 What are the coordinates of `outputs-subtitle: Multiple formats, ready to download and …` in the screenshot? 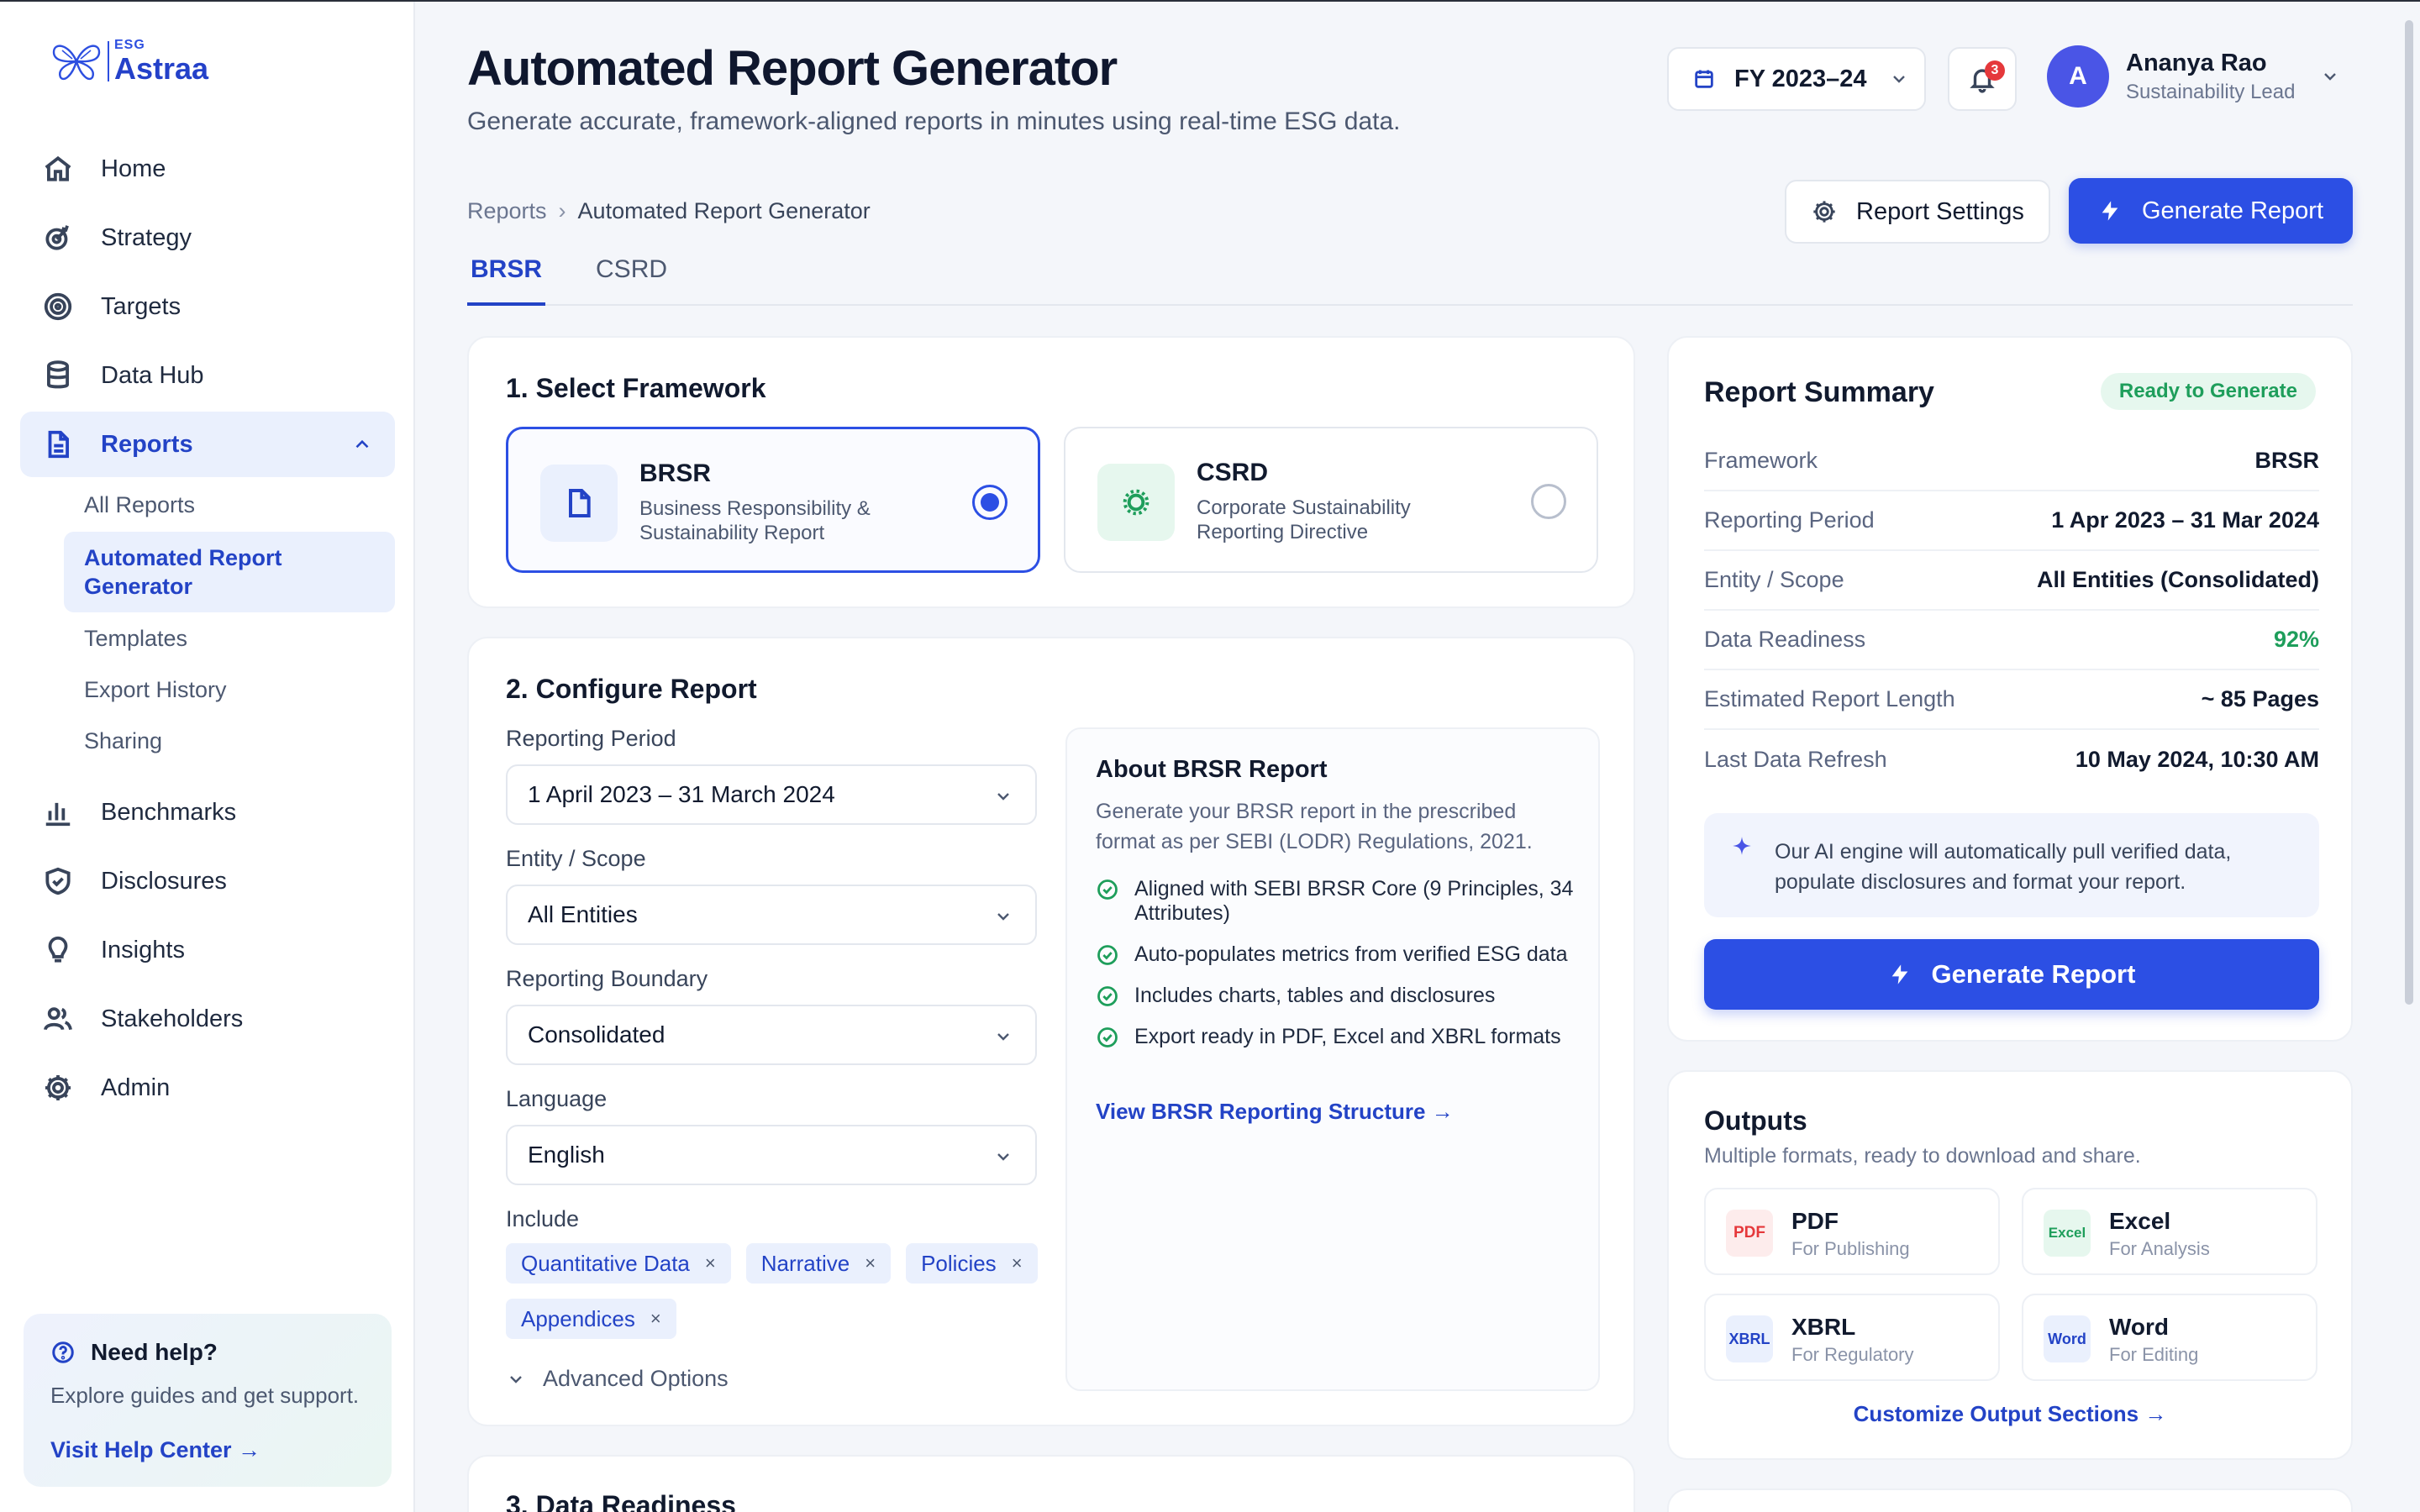 It's located at (1922, 1156).